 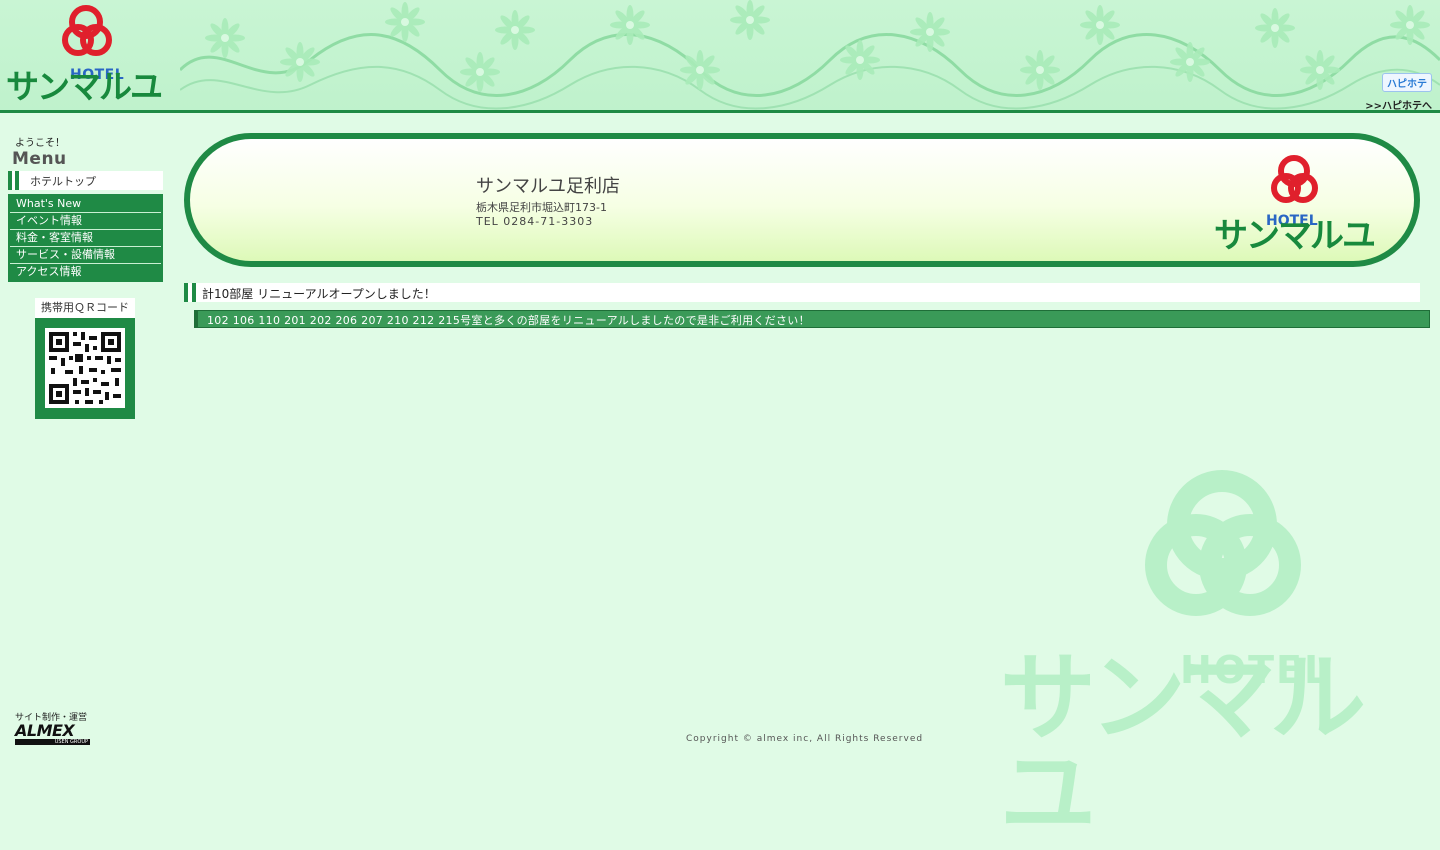 I want to click on site-credit: サイト制作・運営 ALMEX USEN GROUP, so click(x=52, y=727).